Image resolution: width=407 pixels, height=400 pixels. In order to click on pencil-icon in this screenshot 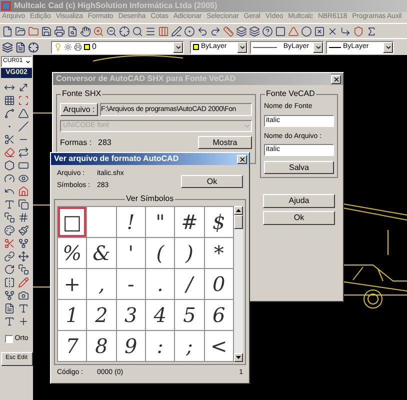, I will do `click(23, 282)`.